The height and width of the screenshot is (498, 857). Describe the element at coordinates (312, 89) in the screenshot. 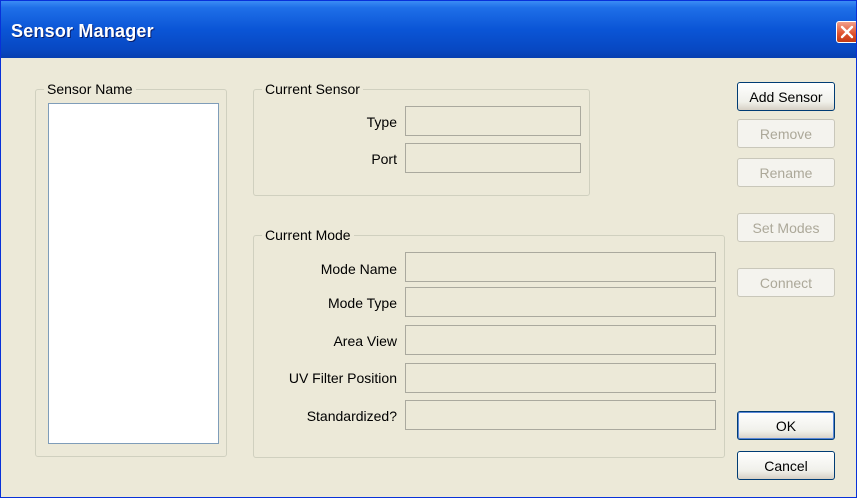

I see `current-sensor-group-label: Current Sensor` at that location.